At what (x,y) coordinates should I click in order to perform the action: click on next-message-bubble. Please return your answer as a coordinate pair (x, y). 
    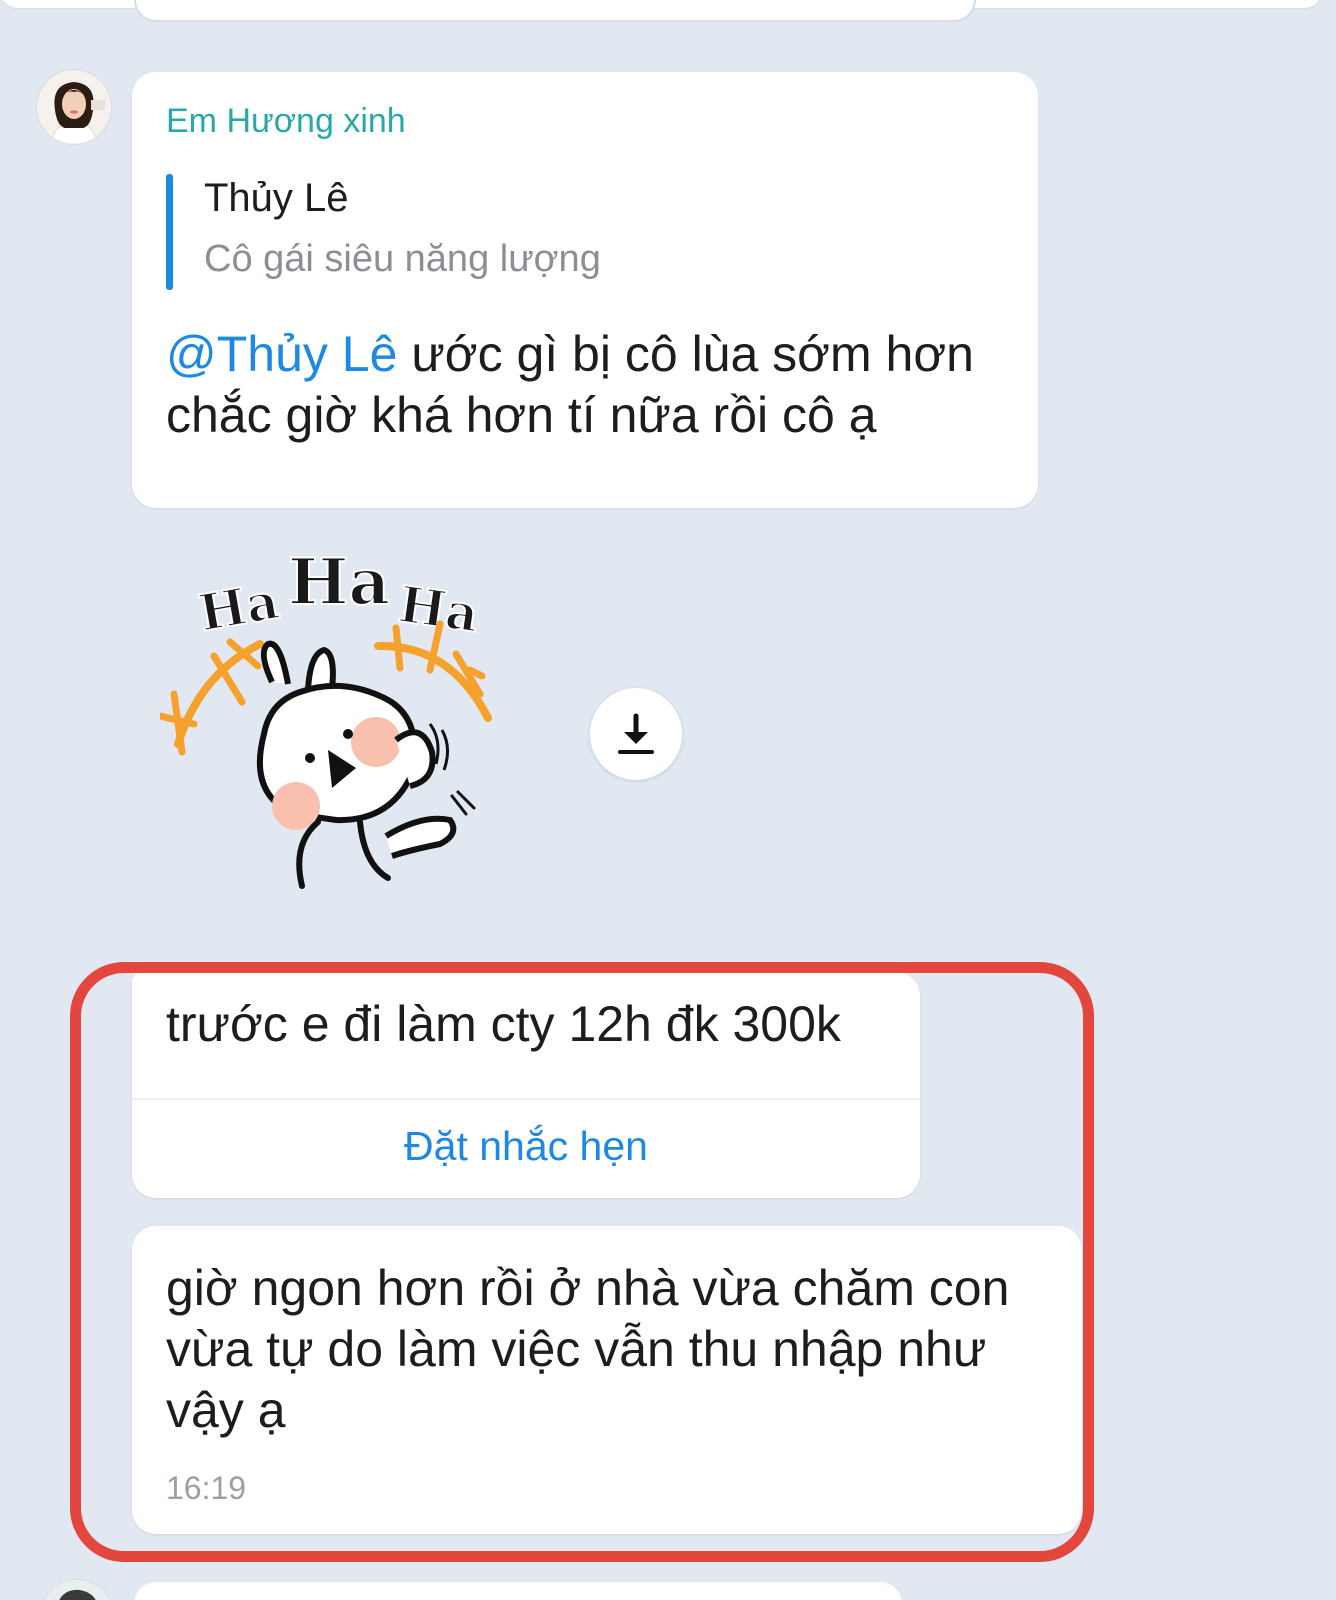
    Looking at the image, I should click on (518, 1591).